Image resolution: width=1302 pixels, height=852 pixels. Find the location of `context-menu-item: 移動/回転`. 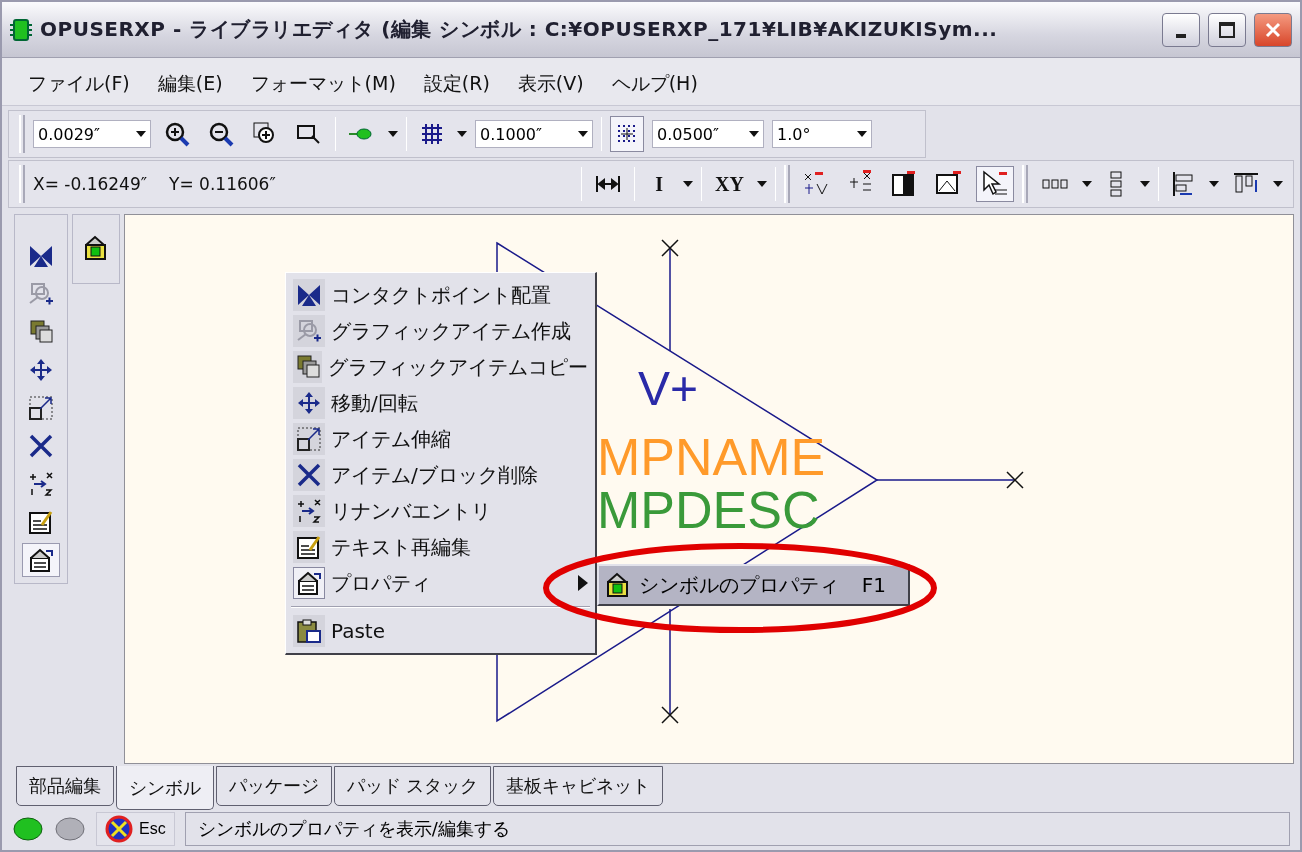

context-menu-item: 移動/回転 is located at coordinates (440, 403).